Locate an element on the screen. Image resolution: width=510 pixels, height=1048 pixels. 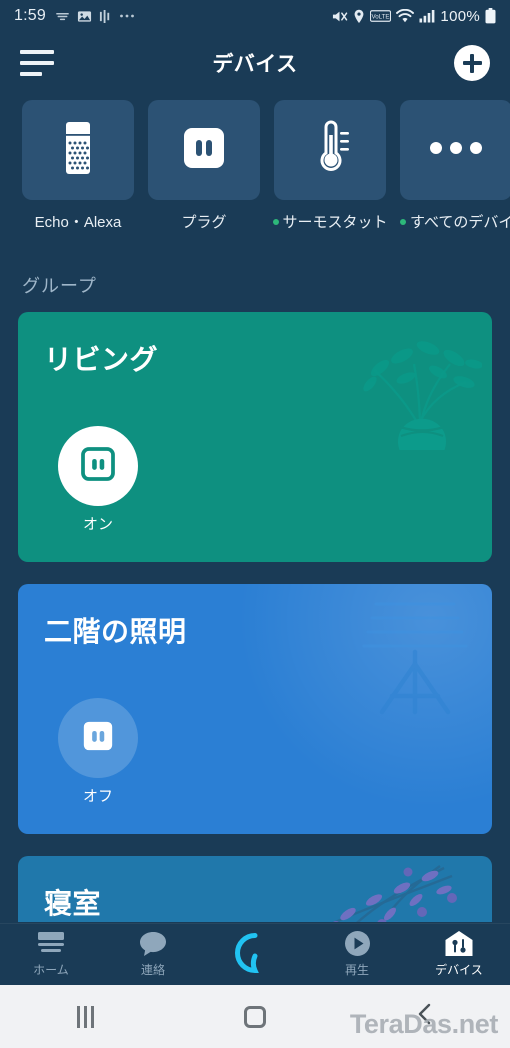
bottom-navigation: ホーム 連絡 再生 デバイス is located at coordinates (255, 954).